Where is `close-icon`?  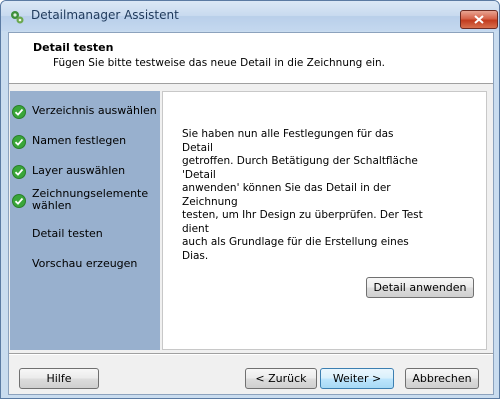
close-icon is located at coordinates (479, 19).